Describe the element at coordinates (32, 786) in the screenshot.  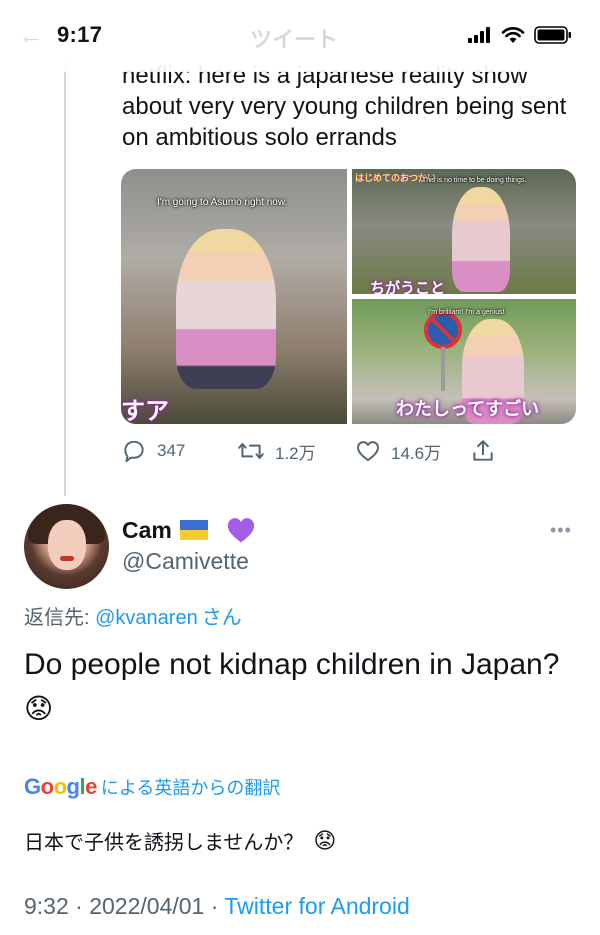
I see `google-logo-letter: G` at that location.